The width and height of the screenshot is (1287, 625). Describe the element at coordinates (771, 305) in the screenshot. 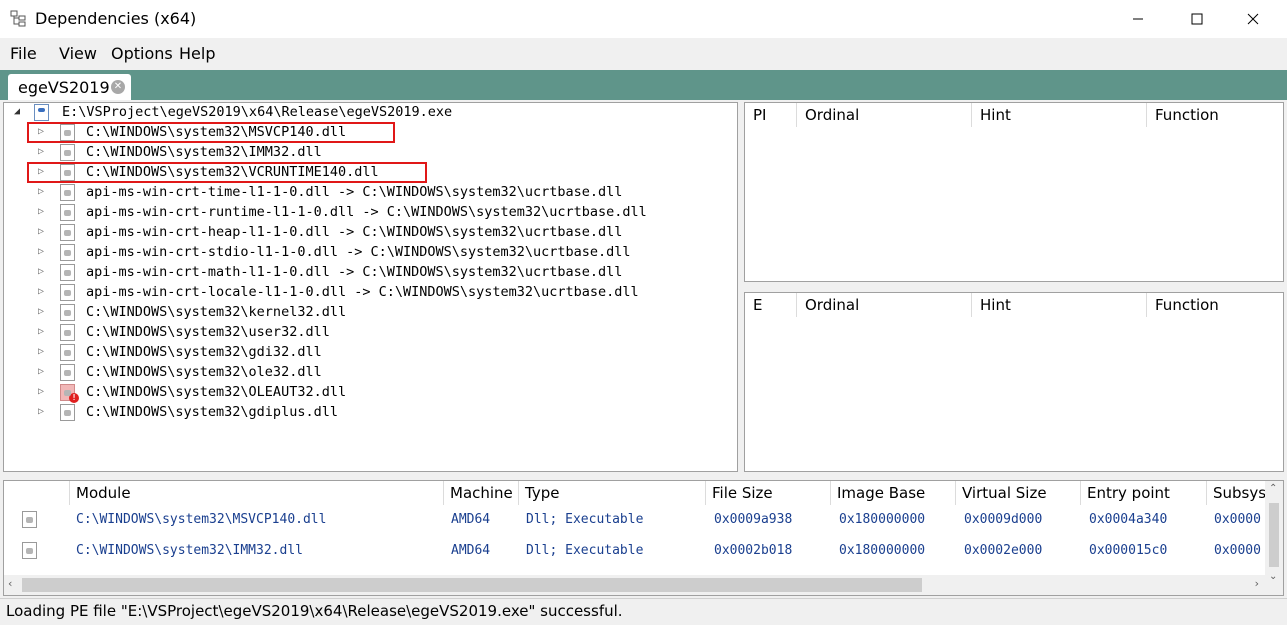

I see `col-header-e: E` at that location.